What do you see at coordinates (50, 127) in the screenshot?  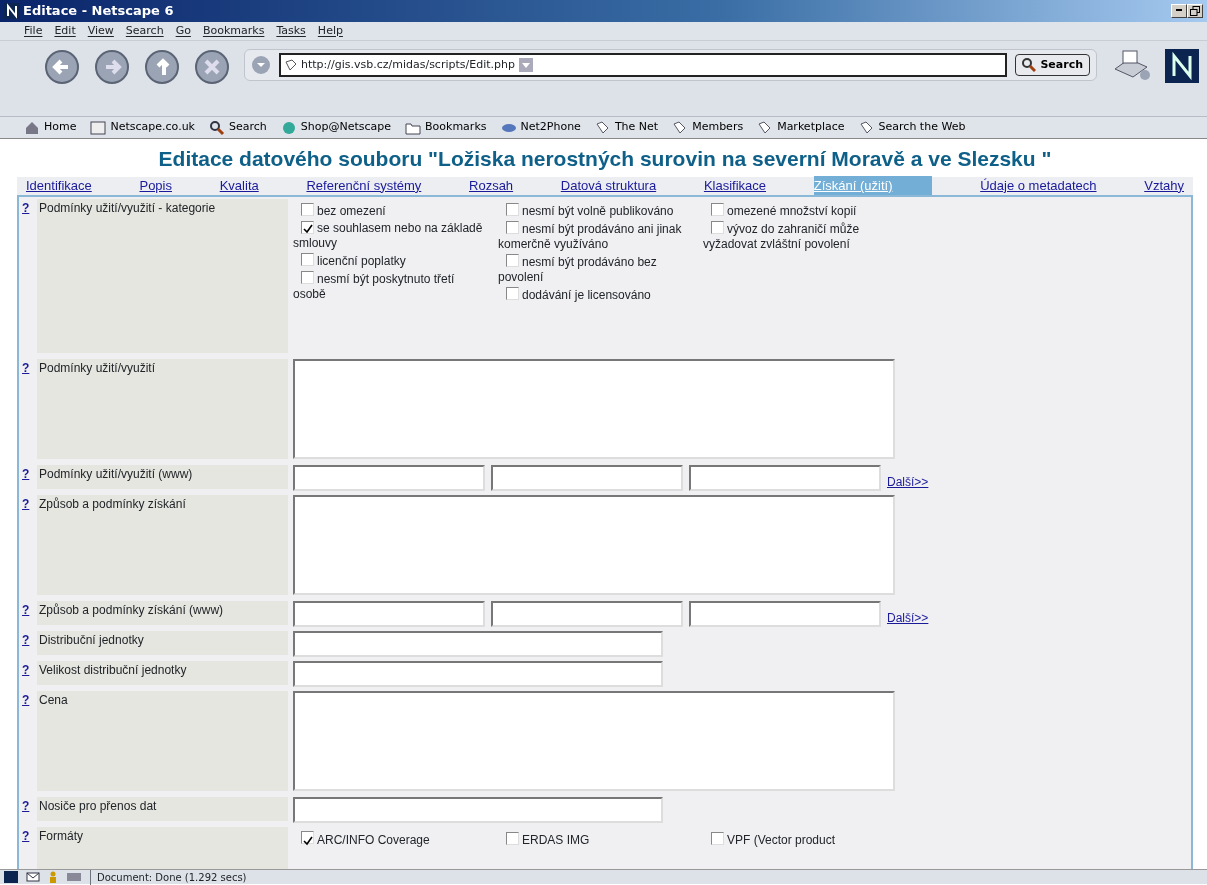 I see `toolbar-link: Home` at bounding box center [50, 127].